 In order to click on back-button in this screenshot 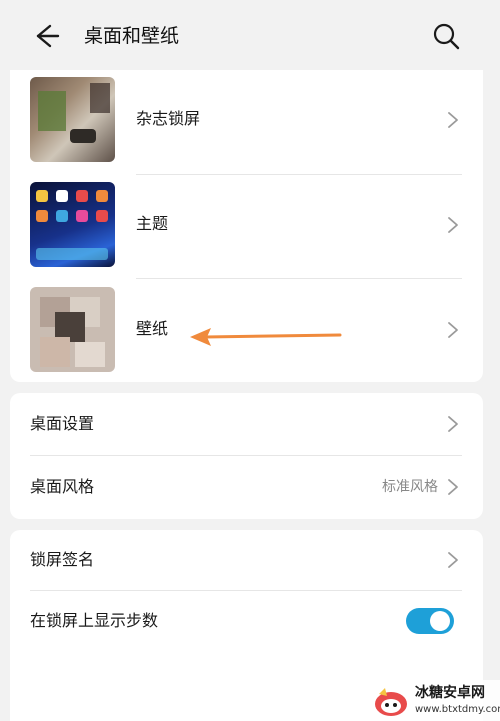, I will do `click(46, 36)`.